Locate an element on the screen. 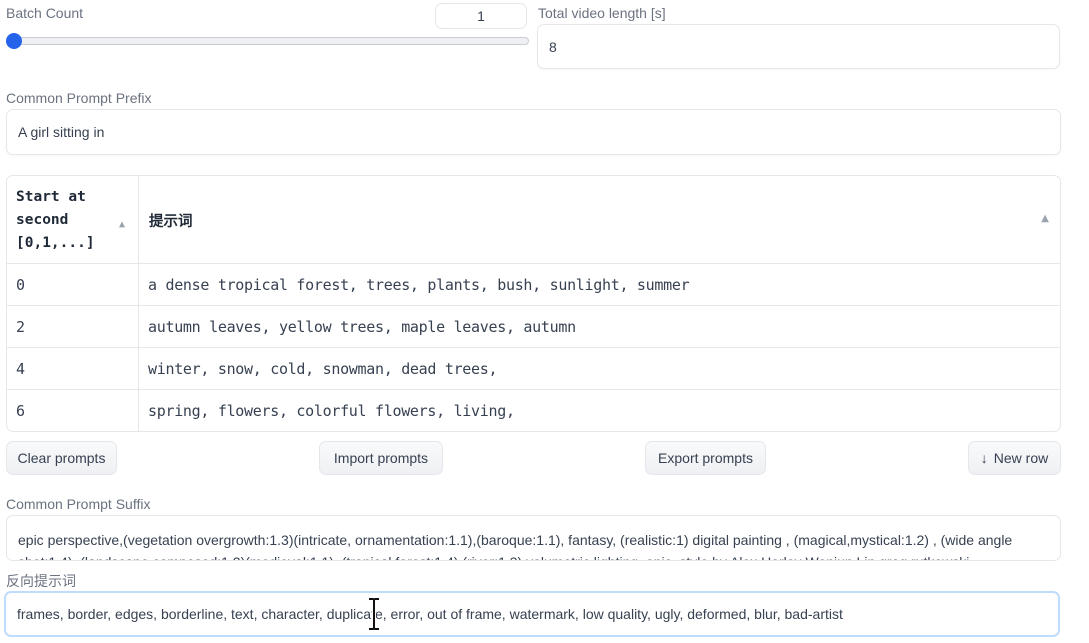  table-header: Start at second [0,1,...] ▲ 提示词 ▲ is located at coordinates (533, 220).